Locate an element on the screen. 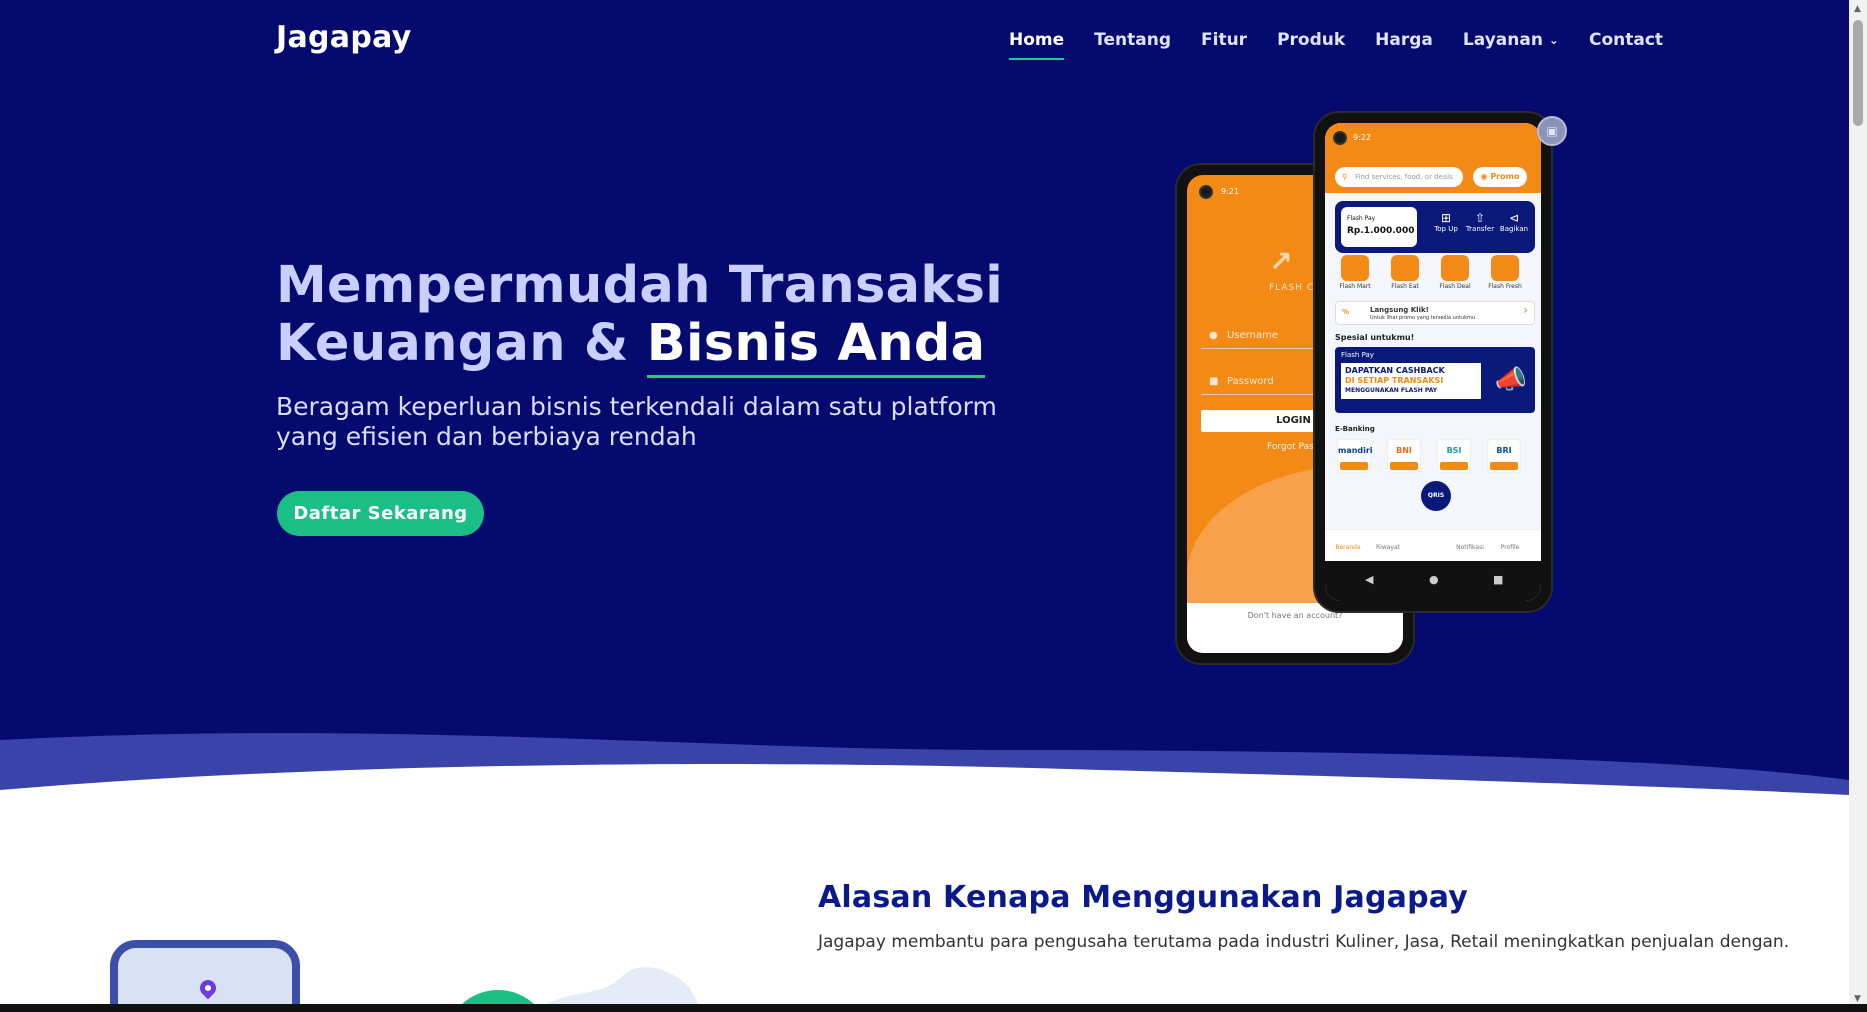 The height and width of the screenshot is (1012, 1867). nav-tentang: Tentang is located at coordinates (1132, 40).